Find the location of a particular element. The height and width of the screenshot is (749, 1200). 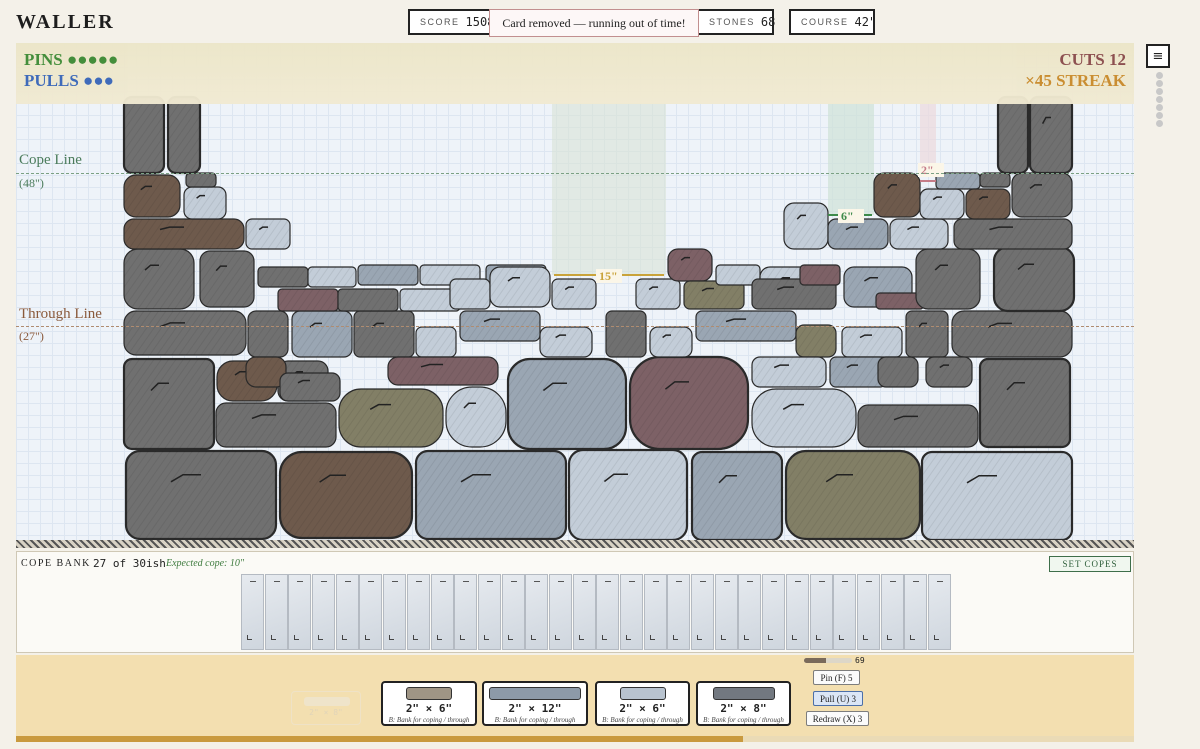

pin-button: Pin (F) 5 is located at coordinates (836, 677).